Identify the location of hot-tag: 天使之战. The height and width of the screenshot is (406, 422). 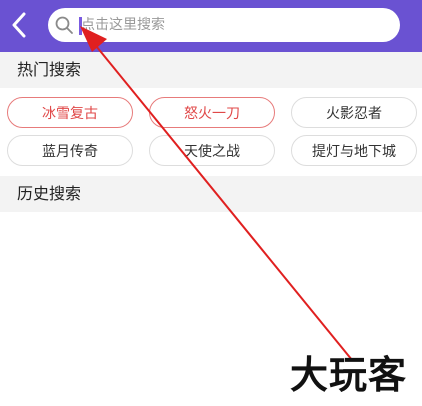
(212, 150).